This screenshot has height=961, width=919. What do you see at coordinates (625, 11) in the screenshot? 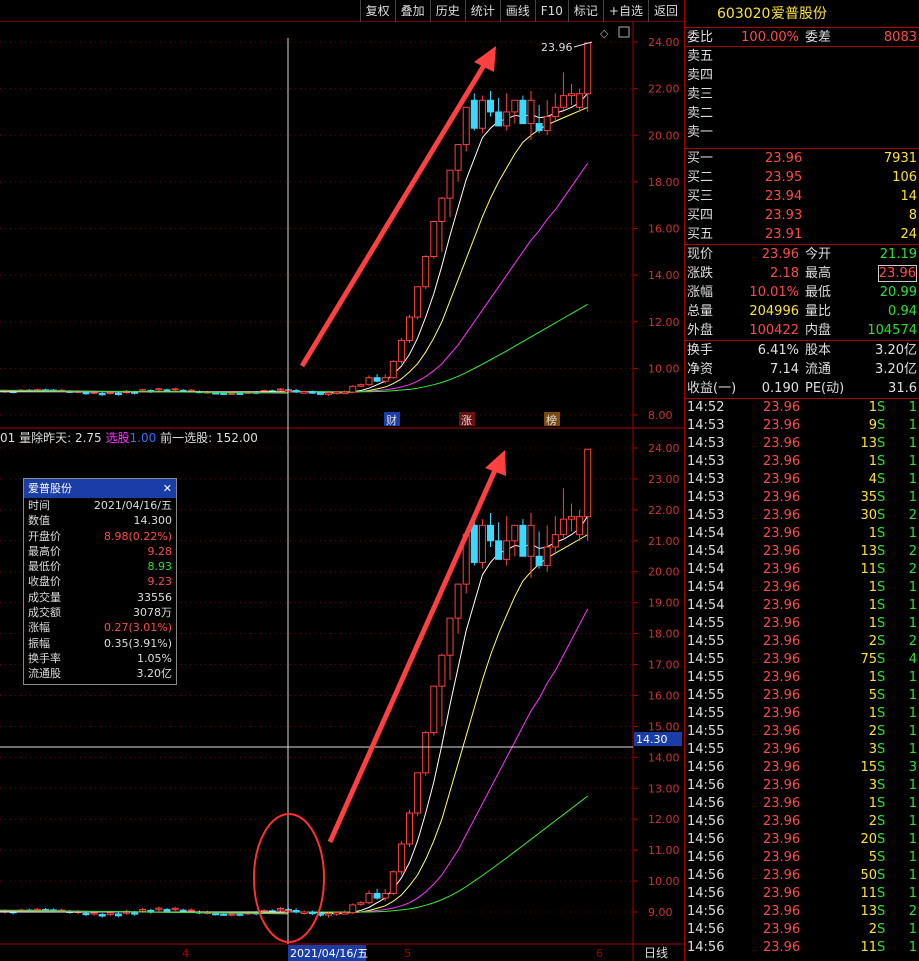
I see `toolbar-item-7: +自选` at bounding box center [625, 11].